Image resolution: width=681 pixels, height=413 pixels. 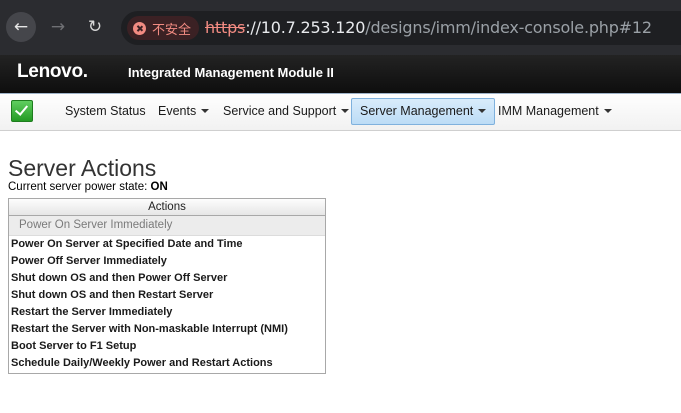 What do you see at coordinates (167, 226) in the screenshot?
I see `action-power-on-immediately: Power On Server Immediately` at bounding box center [167, 226].